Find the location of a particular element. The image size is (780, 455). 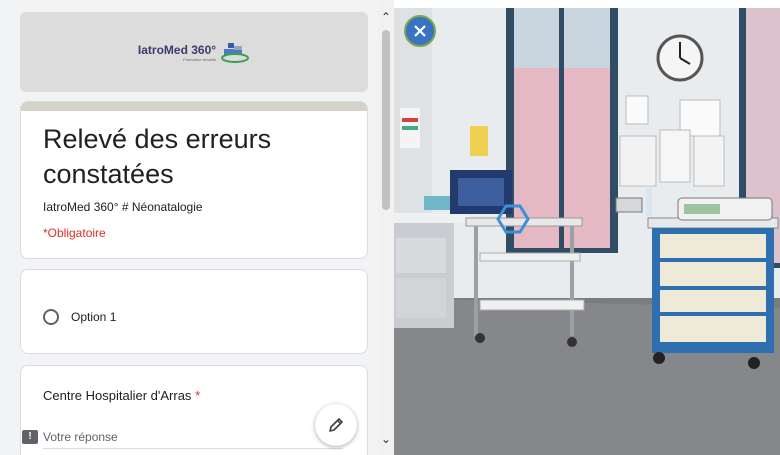

question-text: Centre Hospitalier d'Arras is located at coordinates (117, 395).